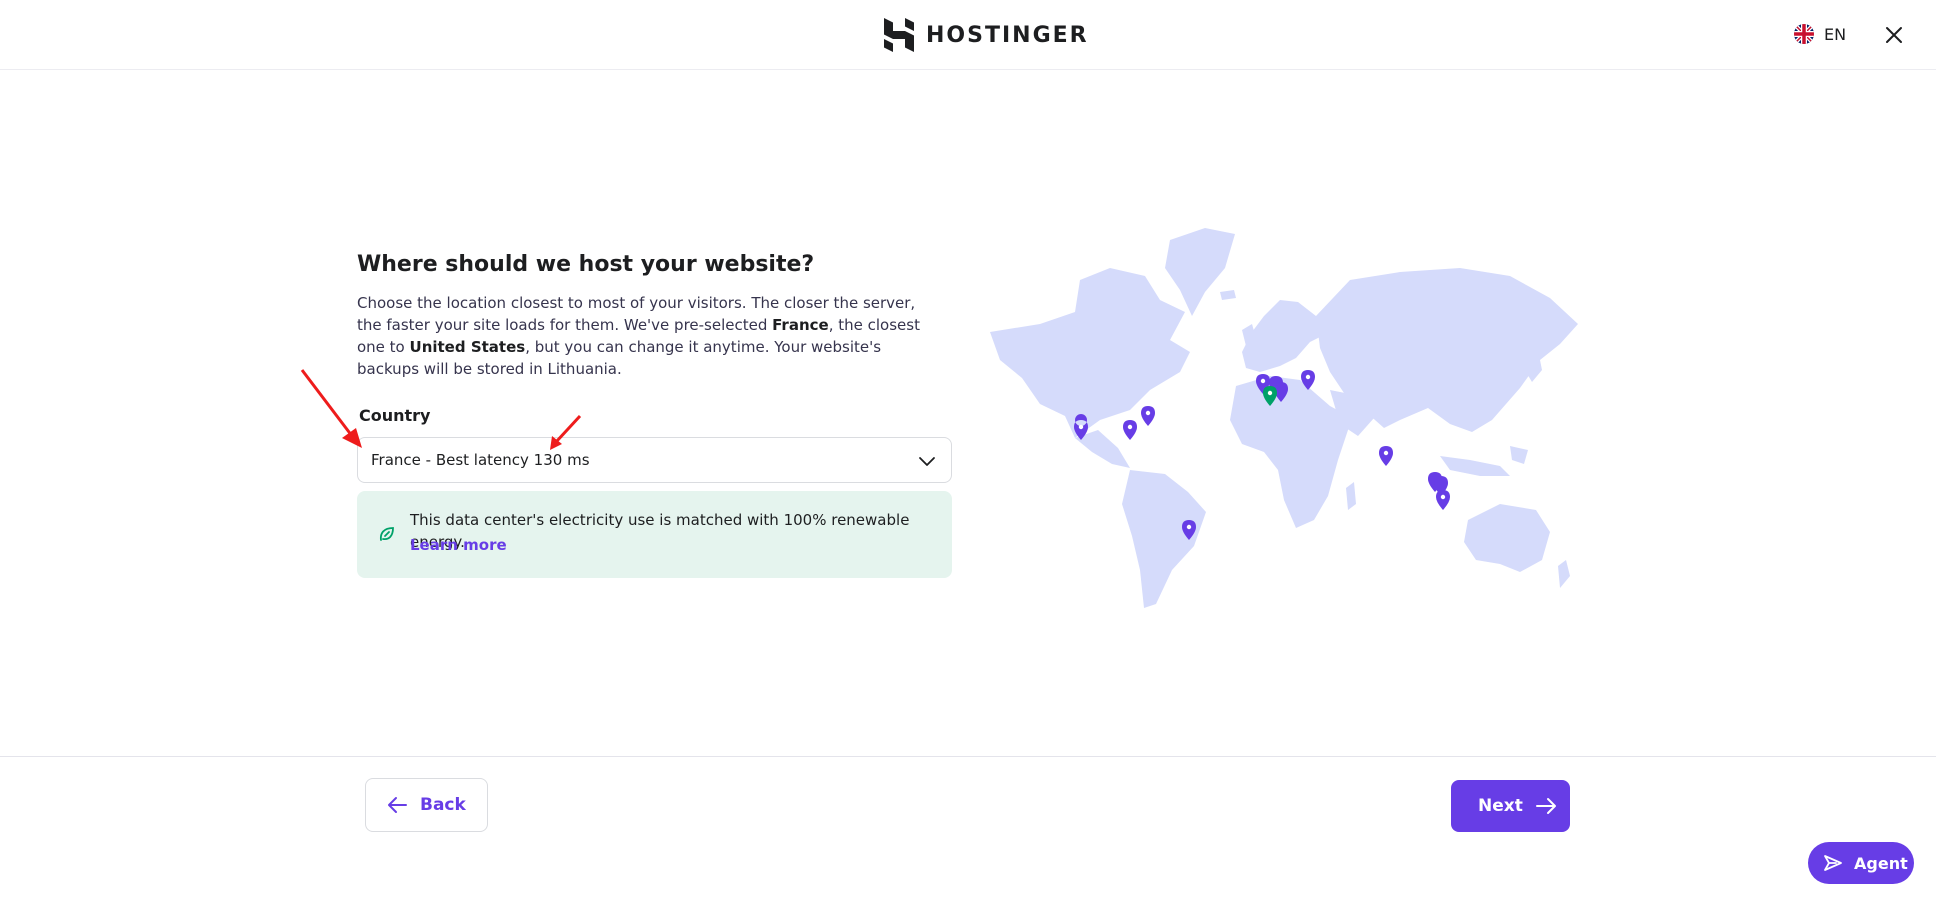  What do you see at coordinates (467, 347) in the screenshot?
I see `description-bold-visitor-country: United States` at bounding box center [467, 347].